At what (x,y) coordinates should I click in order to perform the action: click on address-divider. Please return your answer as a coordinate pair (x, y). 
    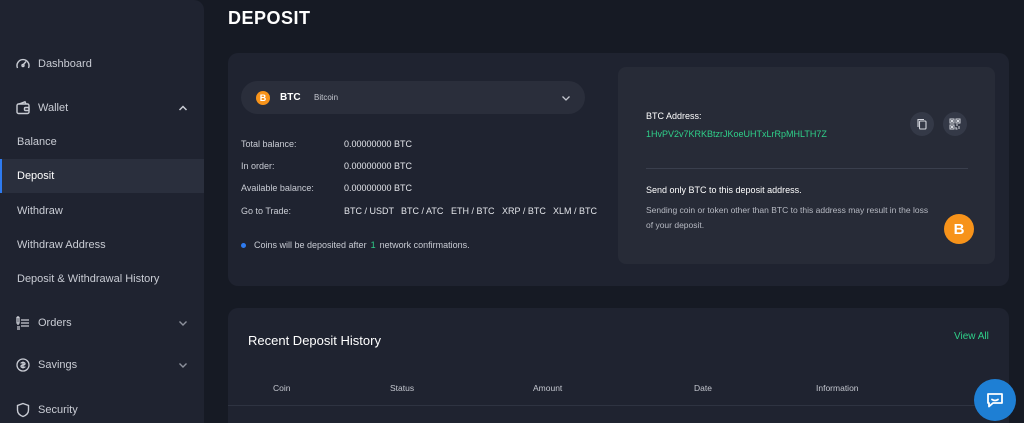
    Looking at the image, I should click on (807, 168).